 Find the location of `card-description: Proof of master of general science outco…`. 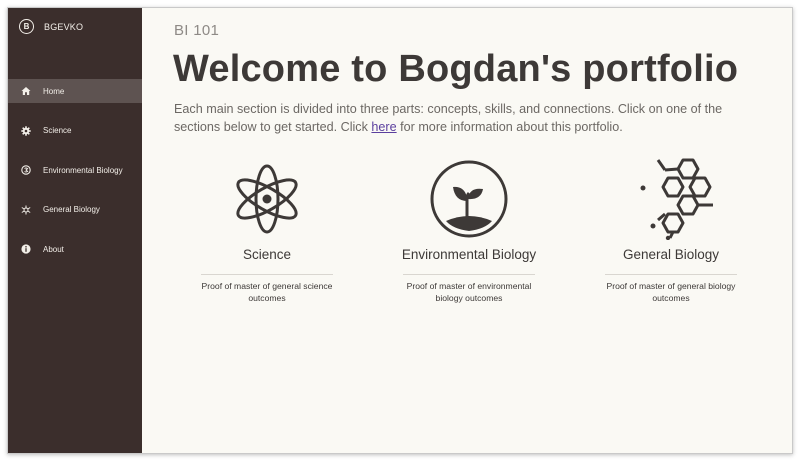

card-description: Proof of master of general science outco… is located at coordinates (267, 292).